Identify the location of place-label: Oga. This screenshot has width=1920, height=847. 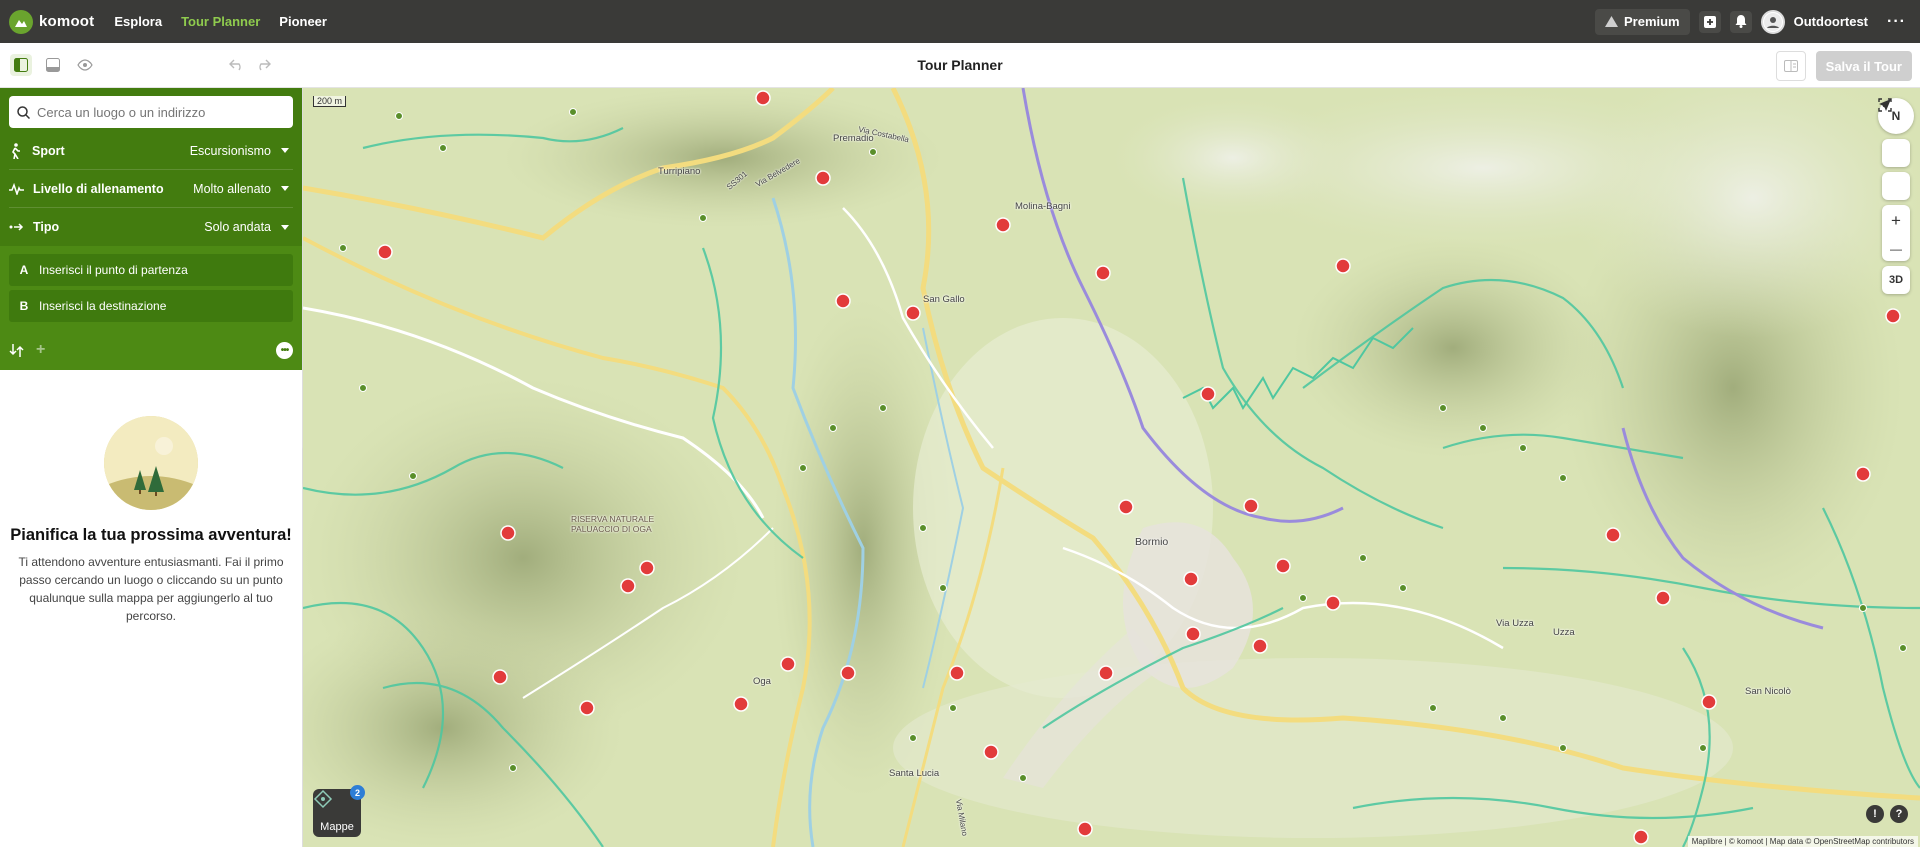
(762, 681).